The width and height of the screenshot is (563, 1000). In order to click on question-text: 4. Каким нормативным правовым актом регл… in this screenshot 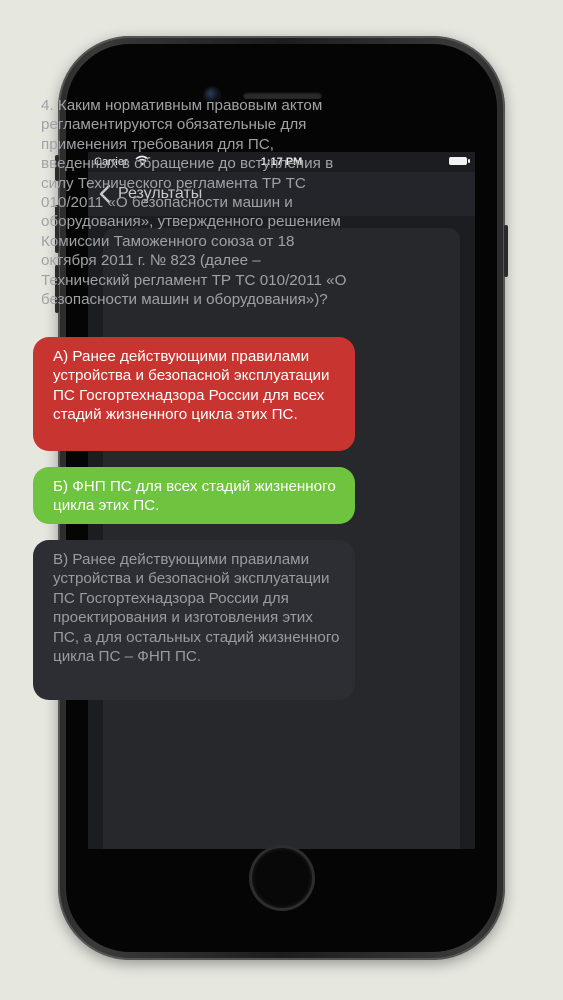, I will do `click(194, 203)`.